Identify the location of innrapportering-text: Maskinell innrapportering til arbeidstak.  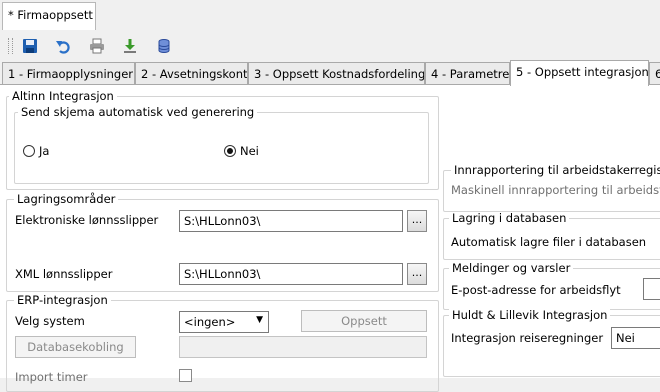
(555, 190).